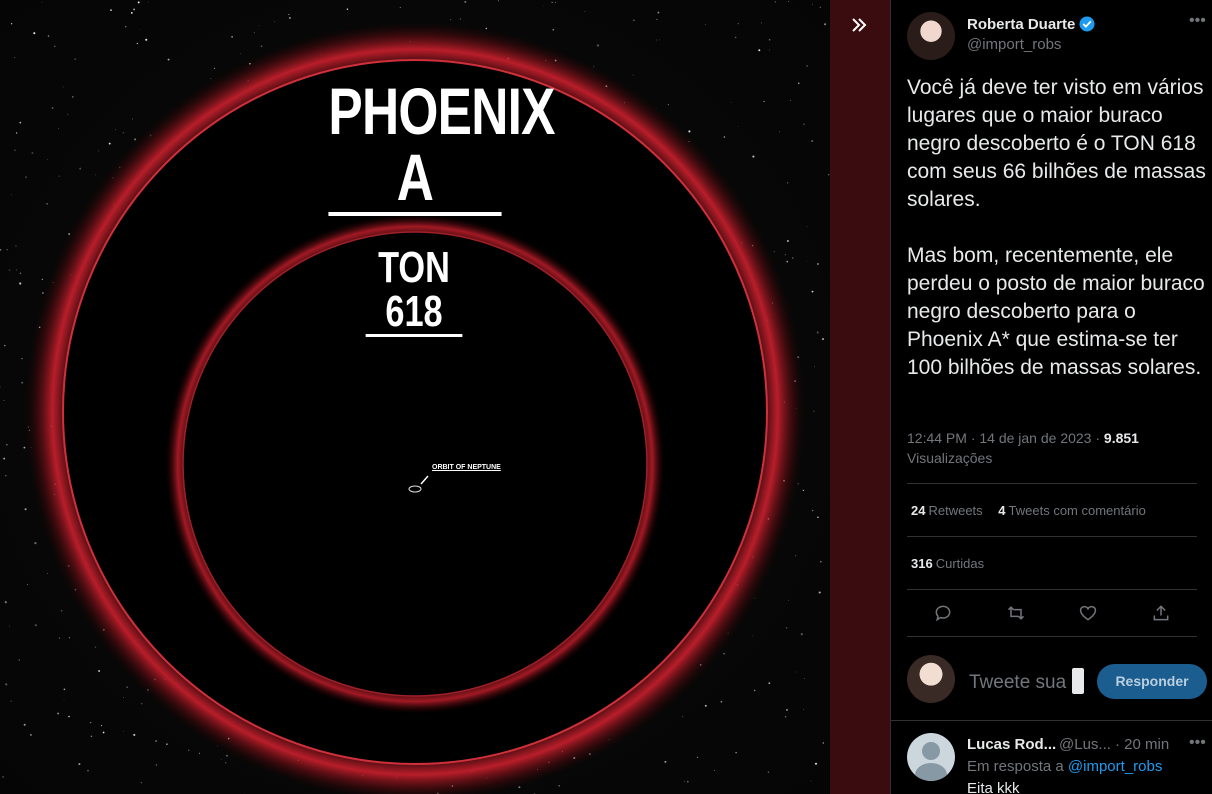 This screenshot has width=1212, height=794. I want to click on likes-stats: 316 Curtidas, so click(953, 563).